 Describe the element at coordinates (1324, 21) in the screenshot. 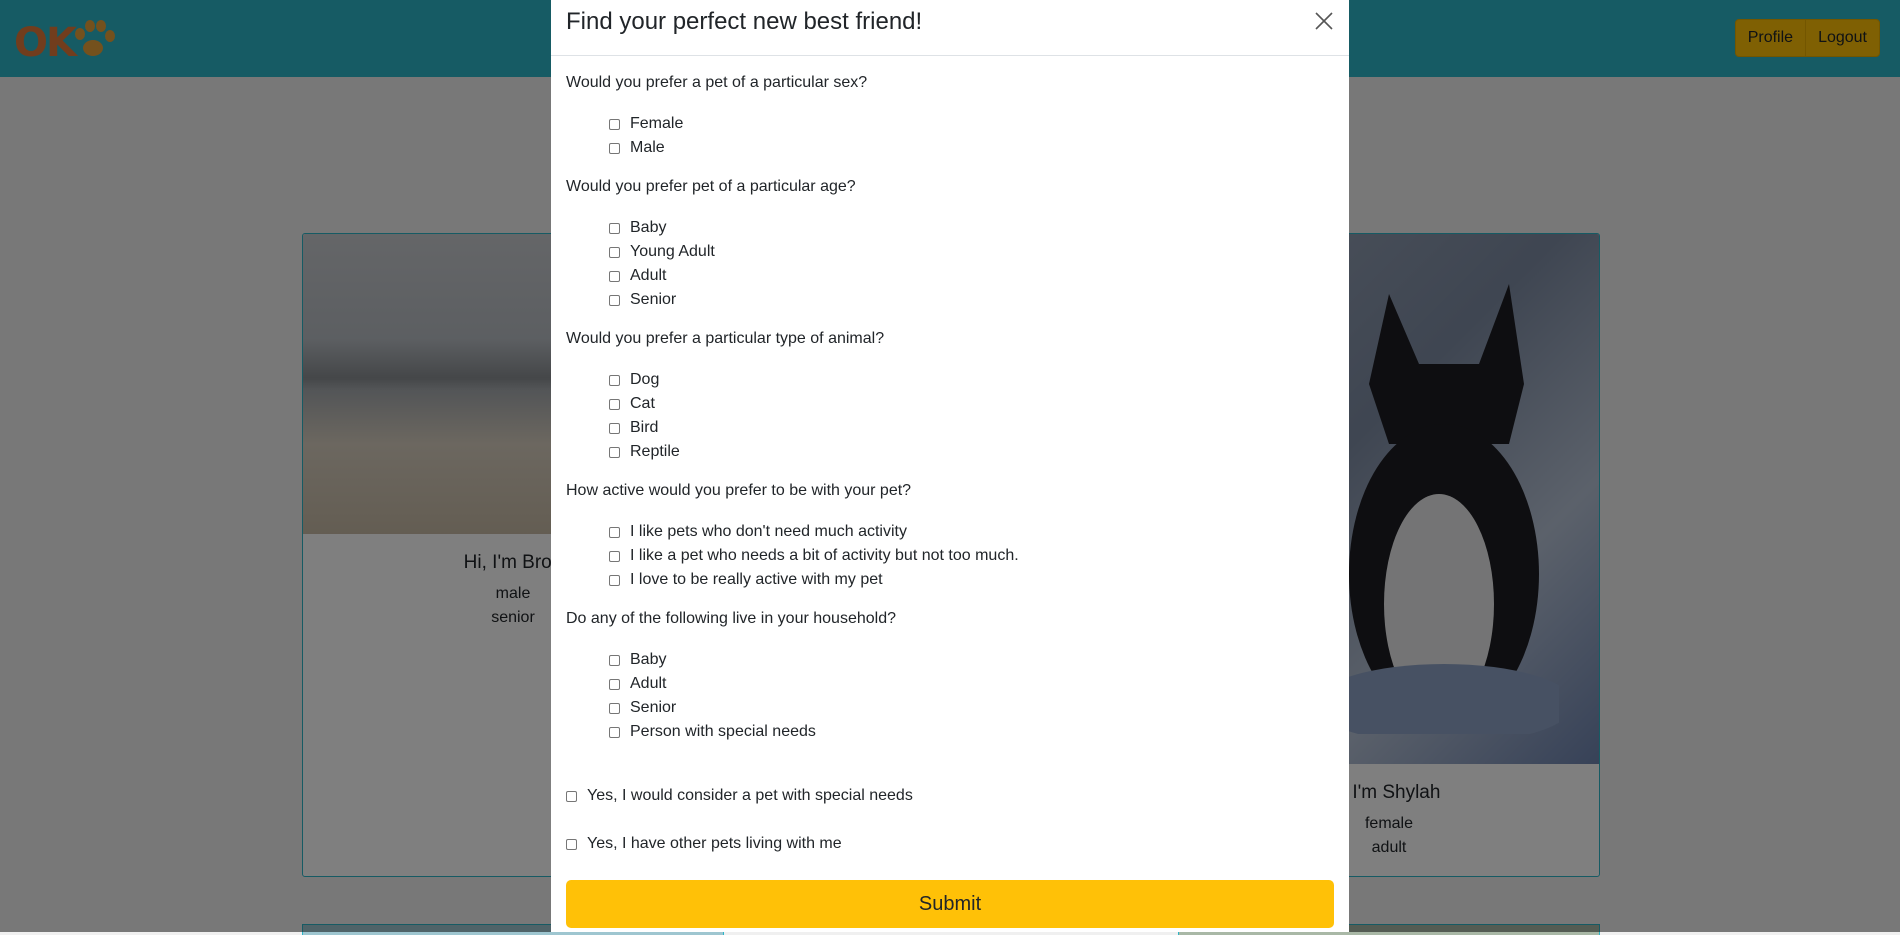

I see `close-icon` at that location.